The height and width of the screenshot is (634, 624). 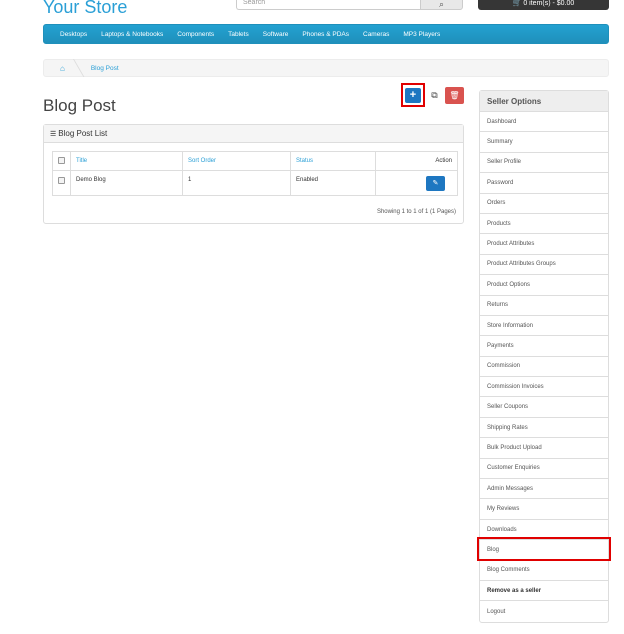 I want to click on sidebar-item-seller-profile: Seller Profile, so click(x=544, y=163).